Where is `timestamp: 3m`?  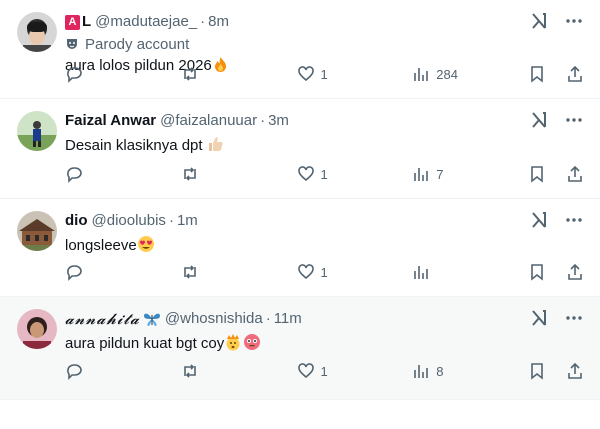 timestamp: 3m is located at coordinates (278, 121).